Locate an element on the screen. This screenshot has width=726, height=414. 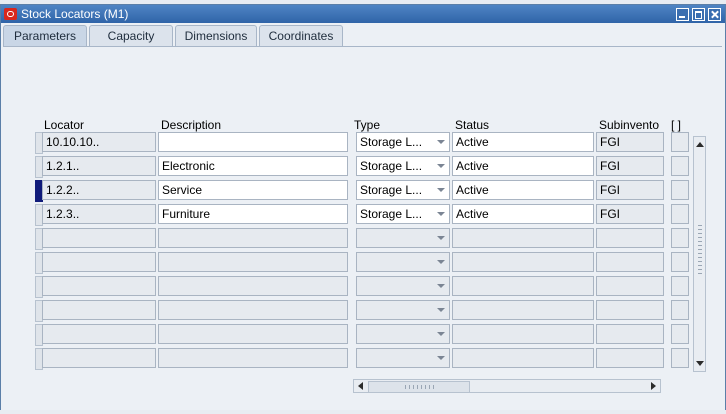
description-cell: Electronic is located at coordinates (253, 166).